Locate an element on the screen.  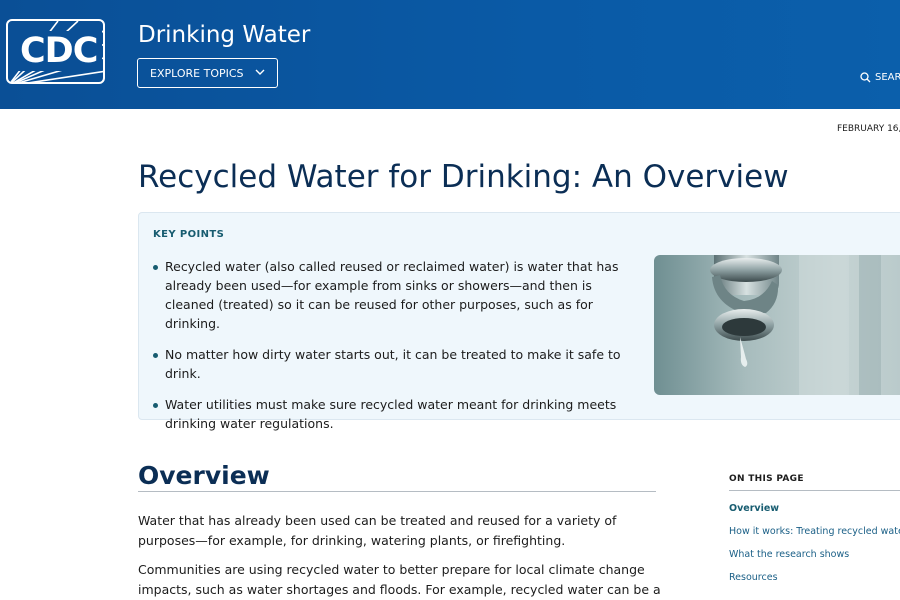
cdc-logo: CDC is located at coordinates (55, 51).